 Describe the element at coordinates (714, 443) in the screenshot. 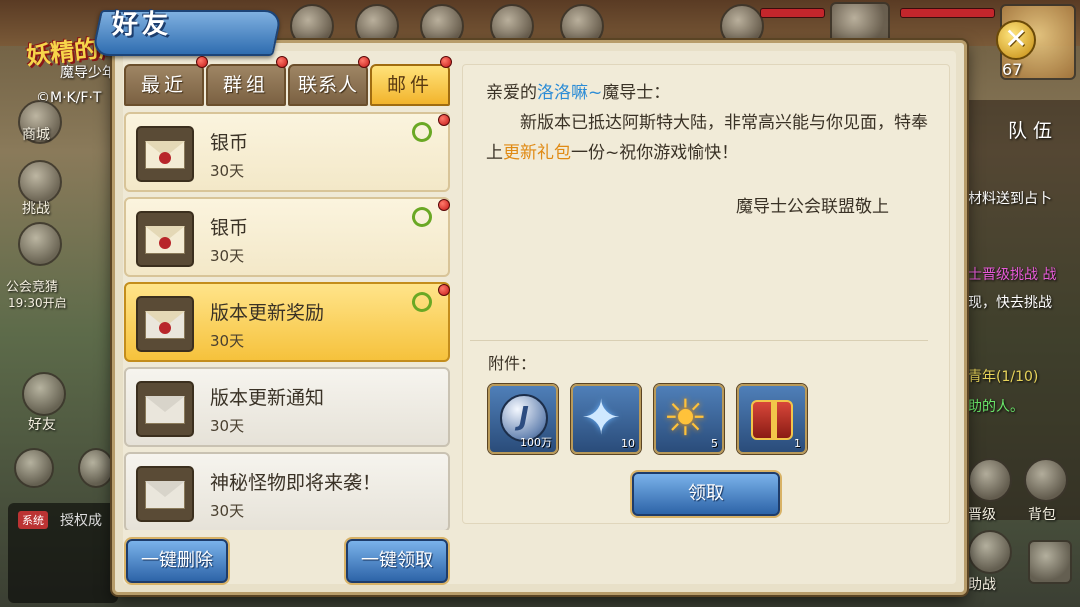

I see `item-count: 5` at that location.